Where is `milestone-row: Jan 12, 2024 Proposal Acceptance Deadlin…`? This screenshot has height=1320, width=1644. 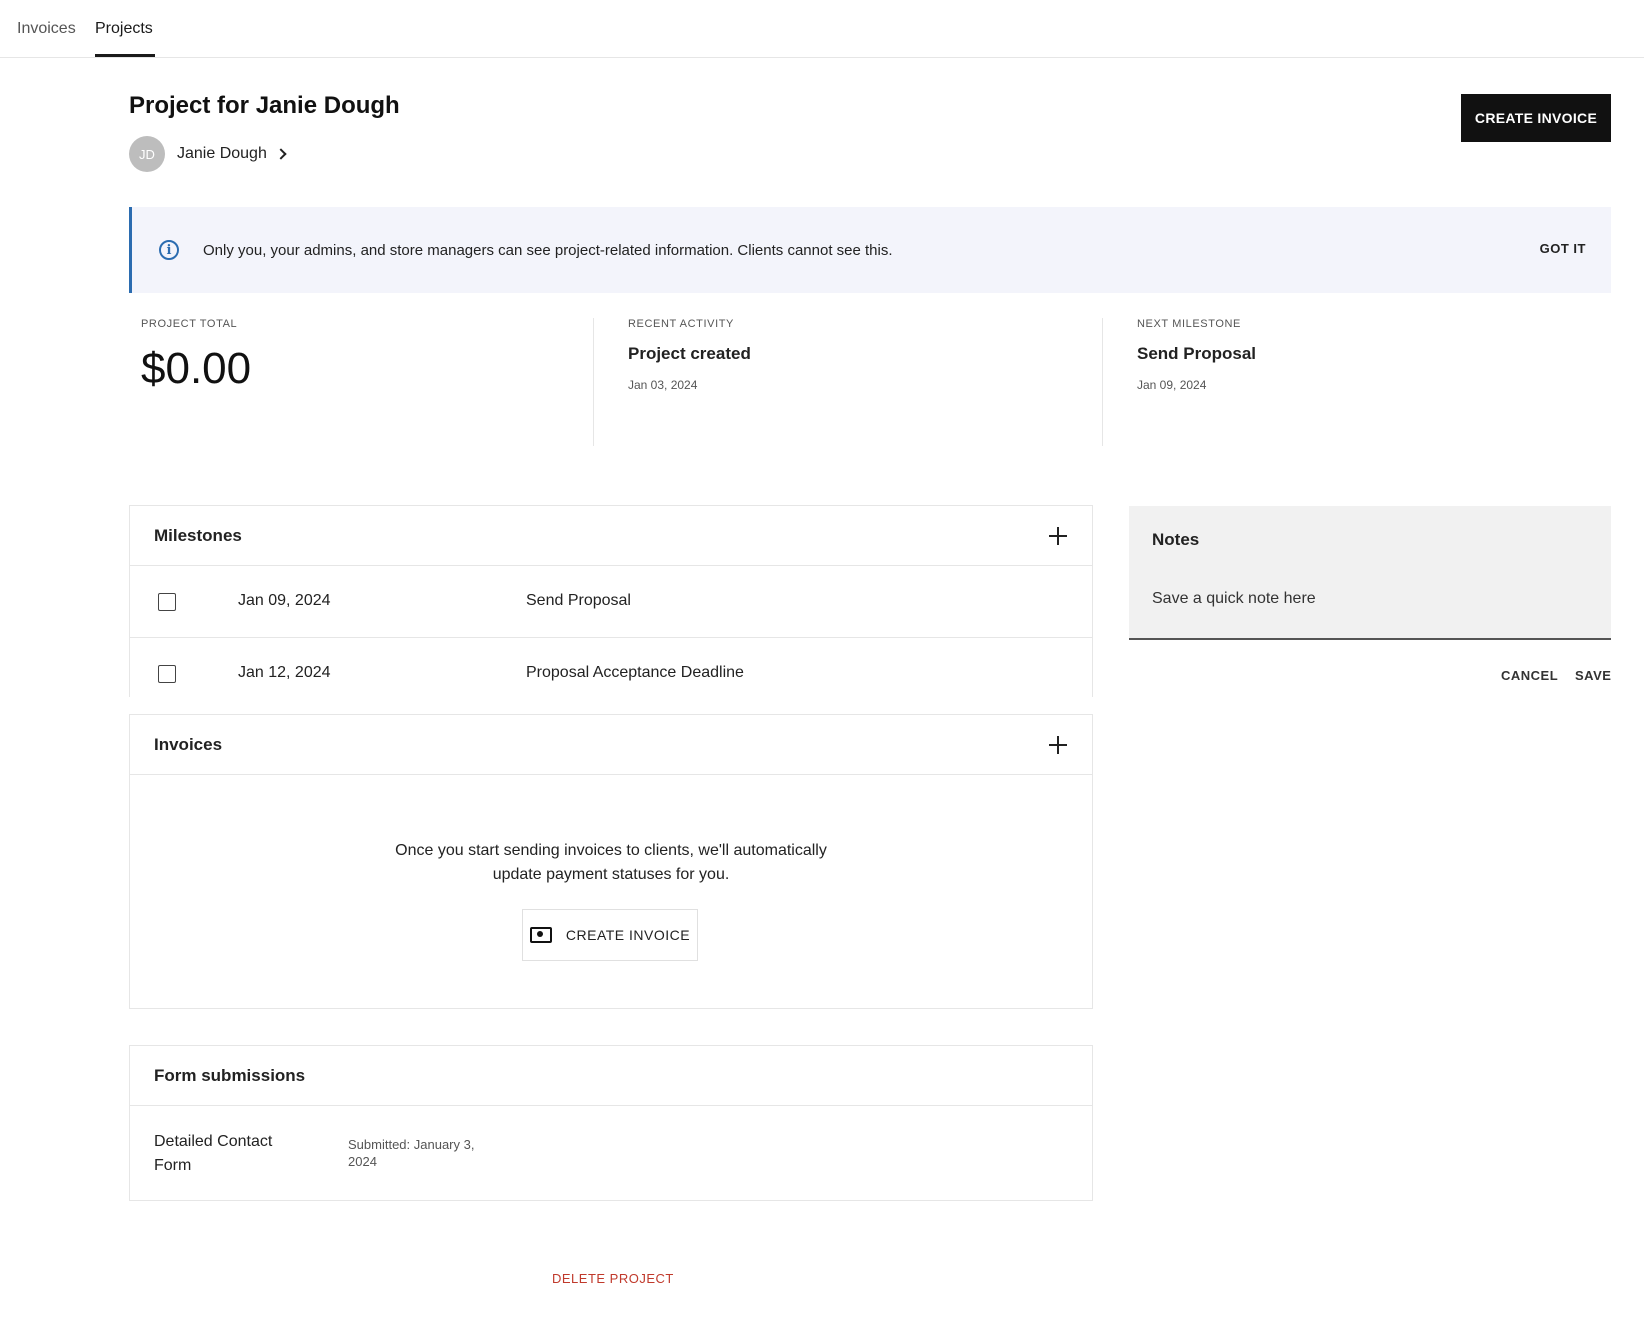 milestone-row: Jan 12, 2024 Proposal Acceptance Deadlin… is located at coordinates (611, 674).